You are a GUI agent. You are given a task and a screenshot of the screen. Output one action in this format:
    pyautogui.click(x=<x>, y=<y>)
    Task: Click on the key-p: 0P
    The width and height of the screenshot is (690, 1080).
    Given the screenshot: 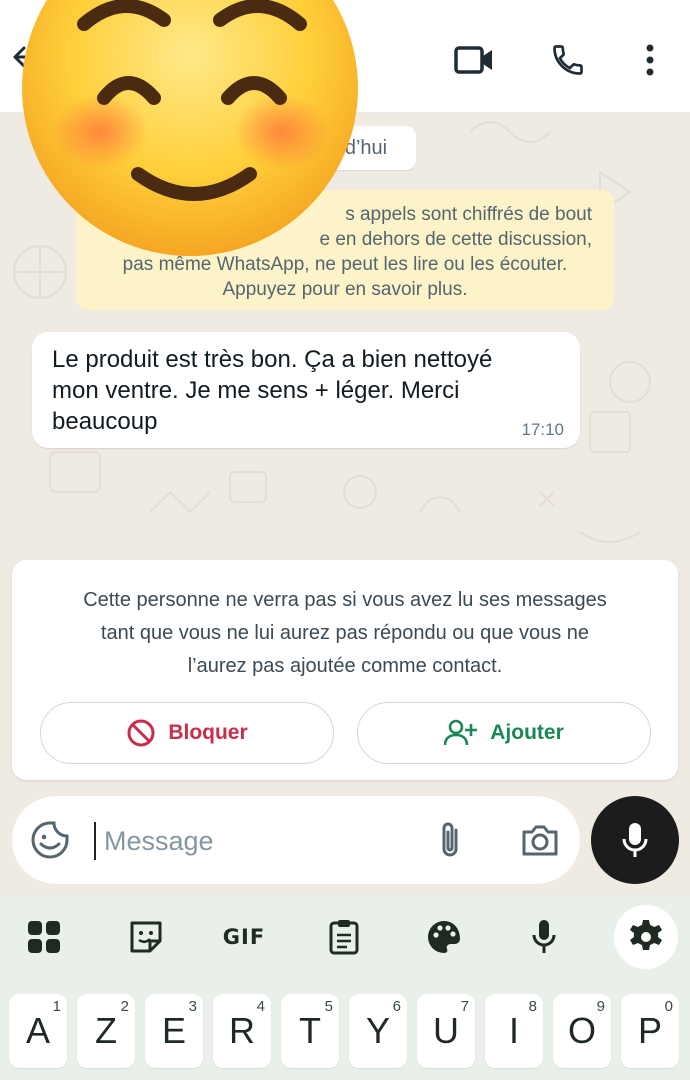 What is the action you would take?
    pyautogui.click(x=650, y=1031)
    